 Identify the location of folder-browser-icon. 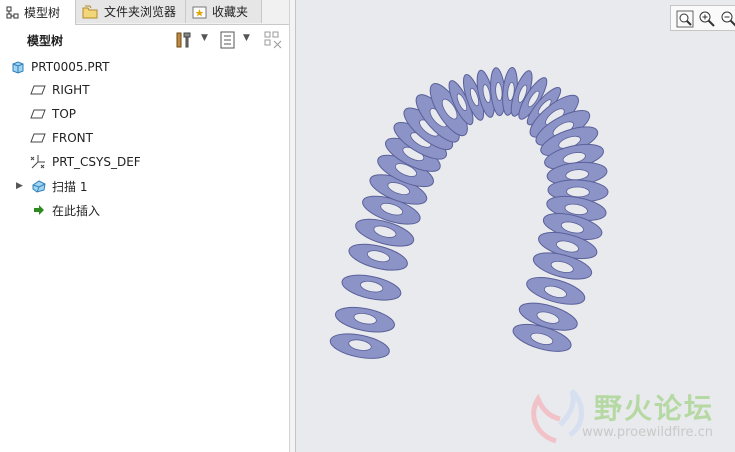
(90, 11).